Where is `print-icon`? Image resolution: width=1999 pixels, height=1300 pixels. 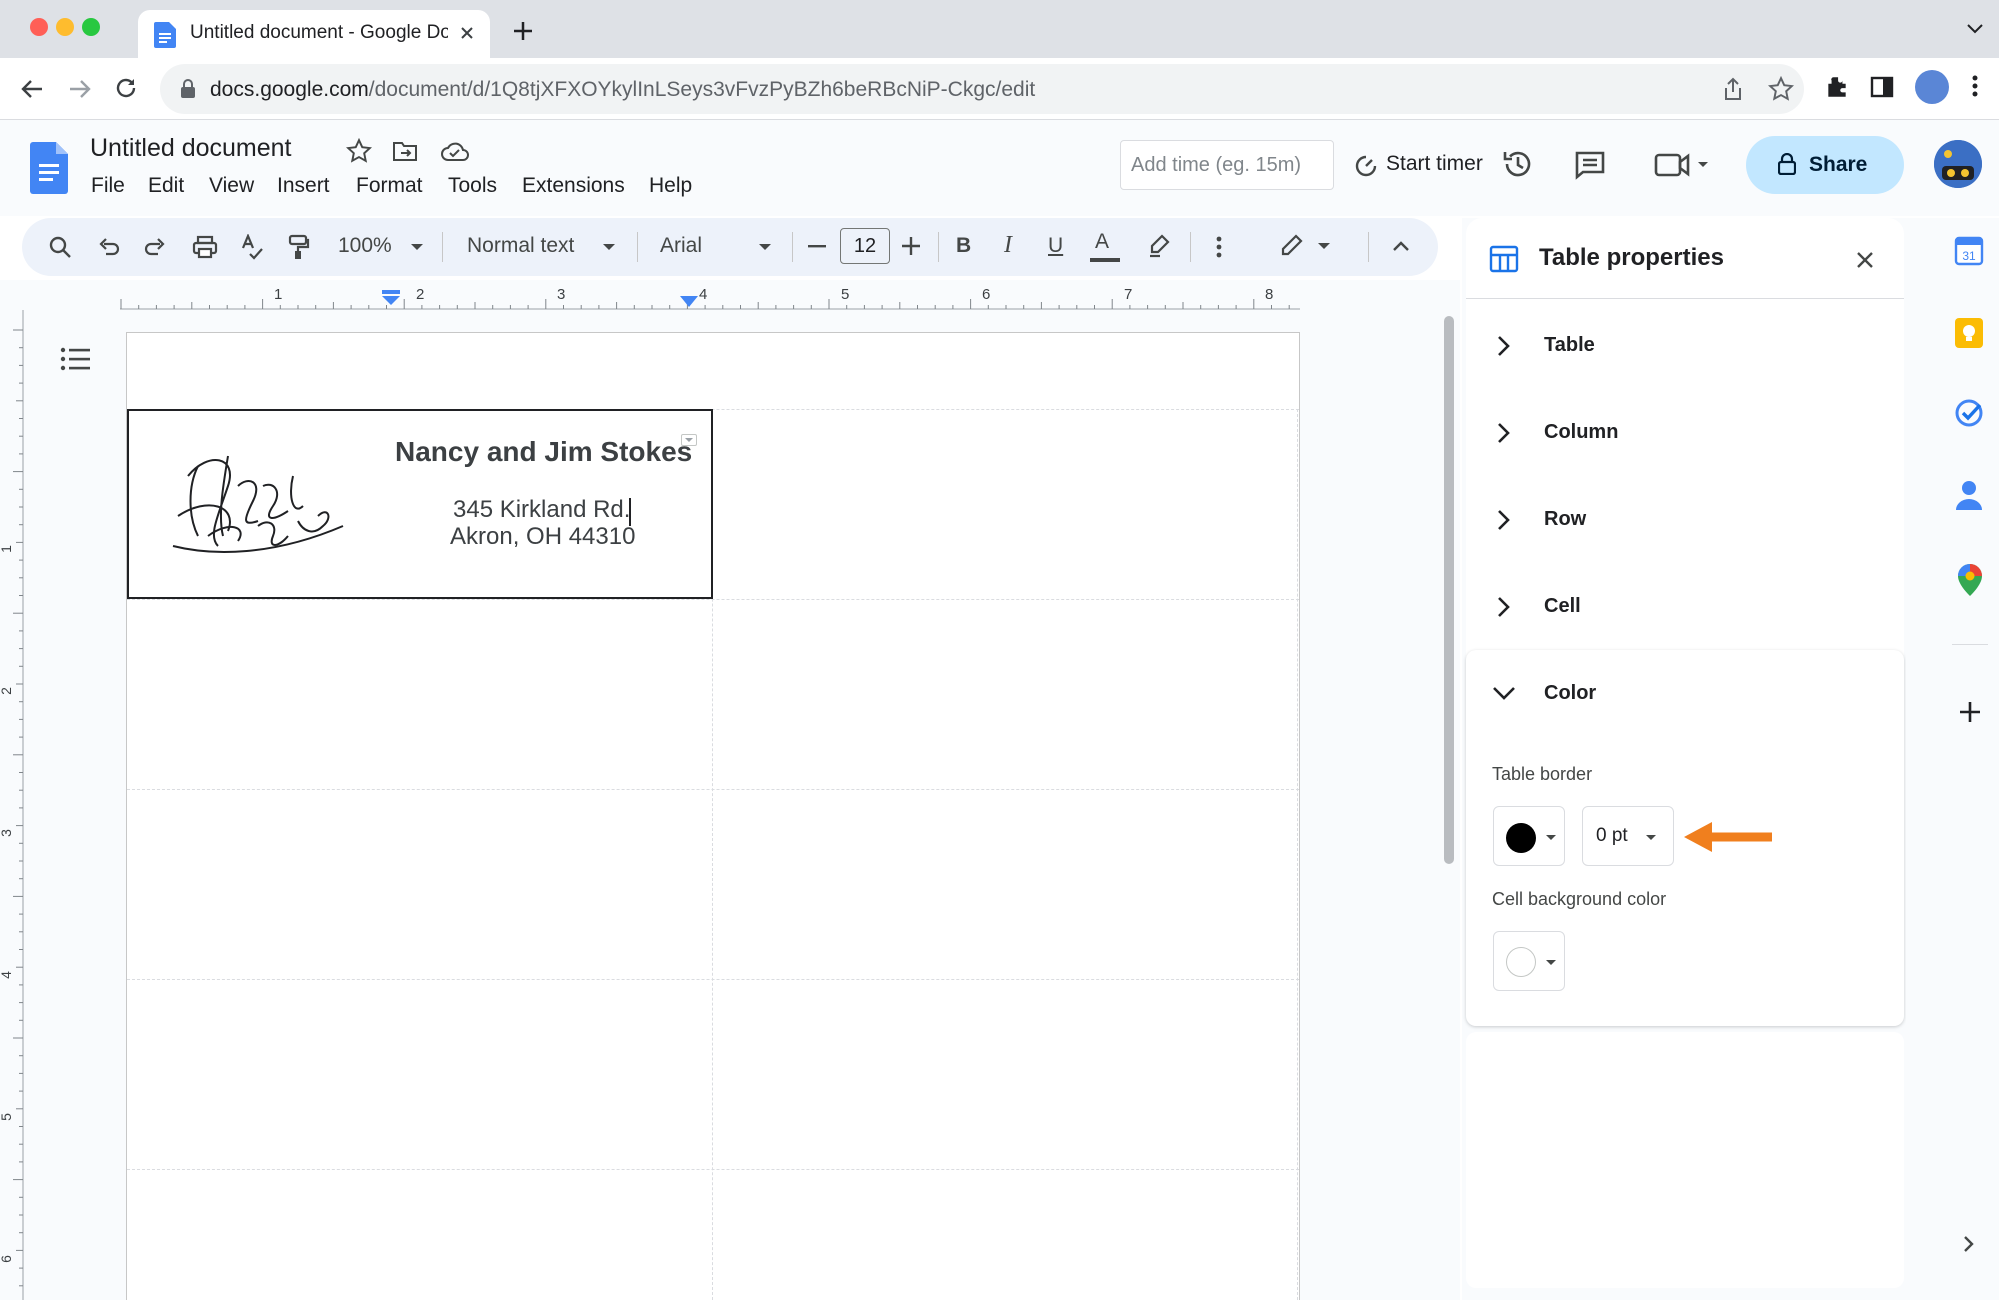
print-icon is located at coordinates (205, 247).